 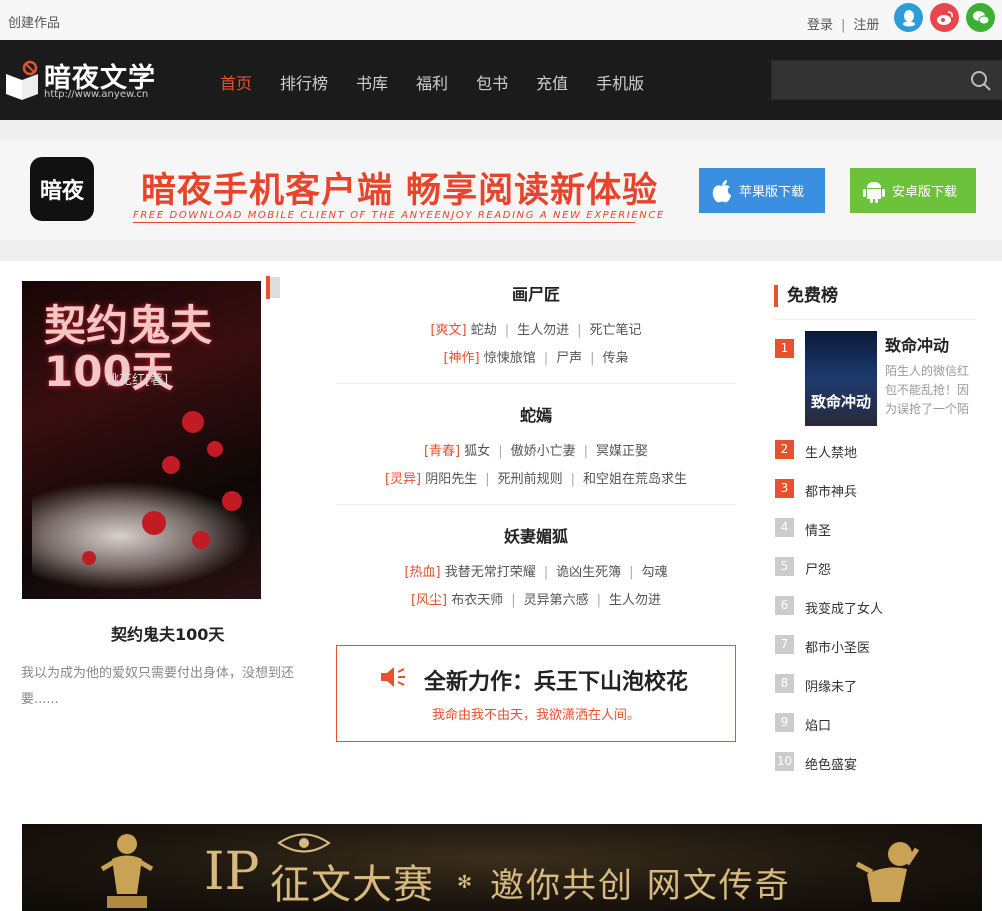 What do you see at coordinates (874, 192) in the screenshot?
I see `android-icon` at bounding box center [874, 192].